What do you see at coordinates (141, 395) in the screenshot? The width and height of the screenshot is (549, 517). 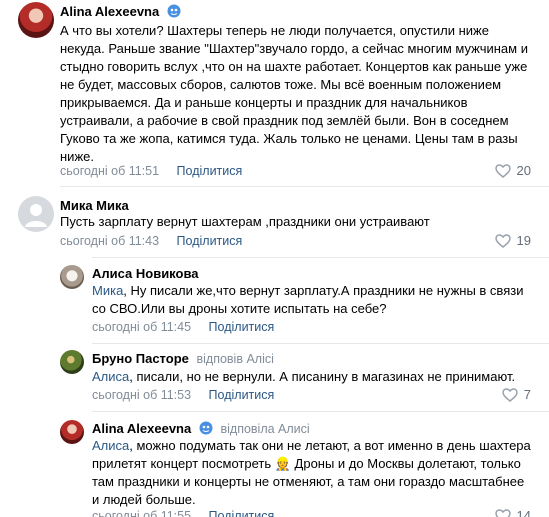 I see `comment-time: сьогодні об 11:53` at bounding box center [141, 395].